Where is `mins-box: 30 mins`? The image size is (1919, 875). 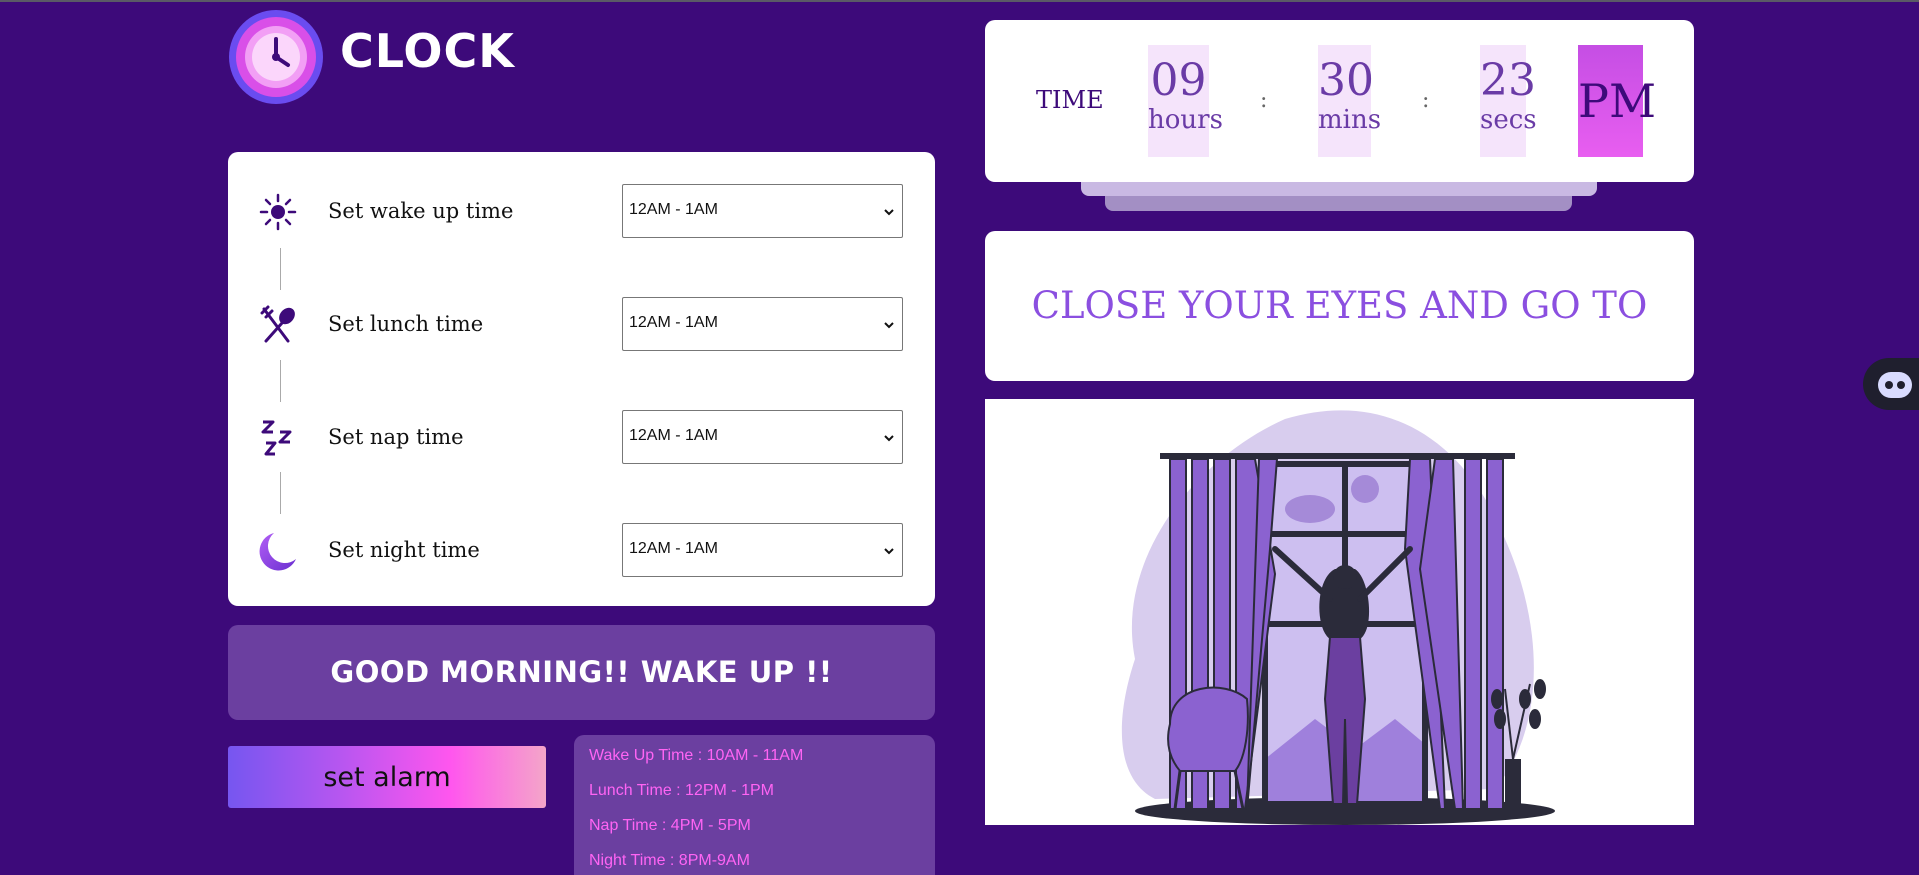
mins-box: 30 mins is located at coordinates (1350, 101).